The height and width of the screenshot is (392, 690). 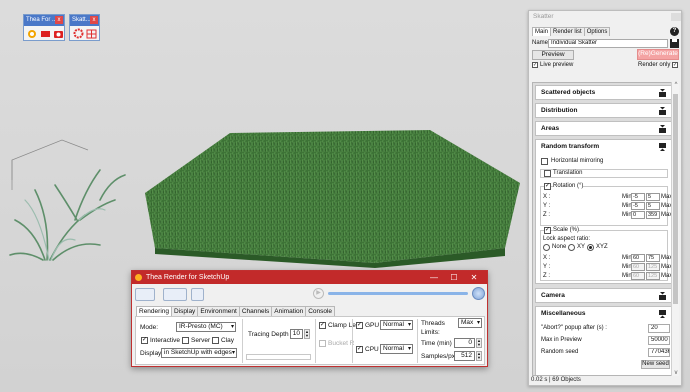 What do you see at coordinates (185, 340) in the screenshot?
I see `server-checkbox` at bounding box center [185, 340].